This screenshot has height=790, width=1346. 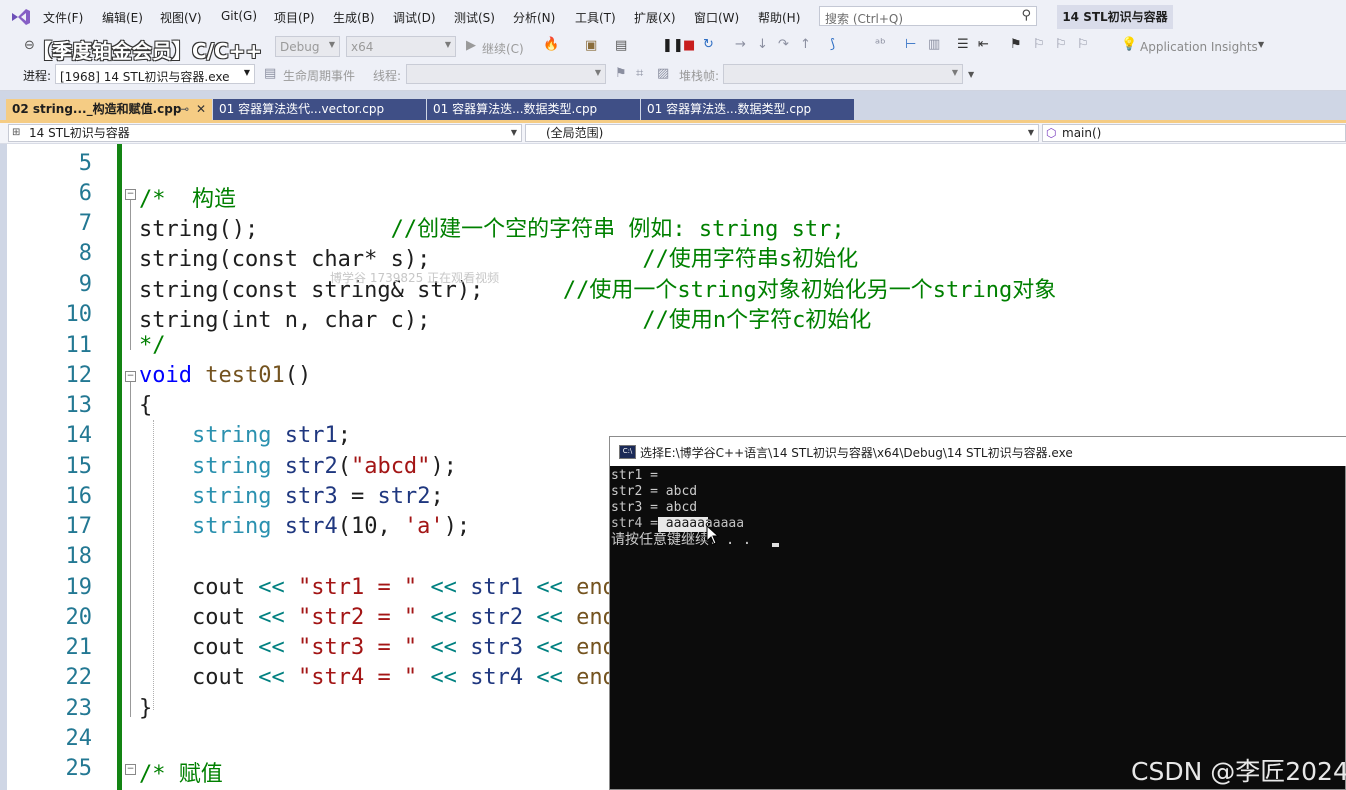 I want to click on spell-icon: ᵃᵇ, so click(x=880, y=44).